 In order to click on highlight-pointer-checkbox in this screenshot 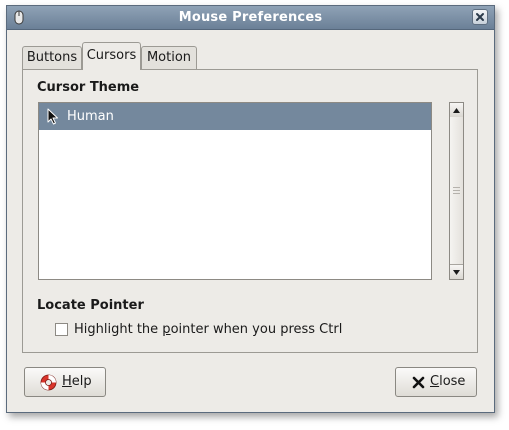, I will do `click(61, 329)`.